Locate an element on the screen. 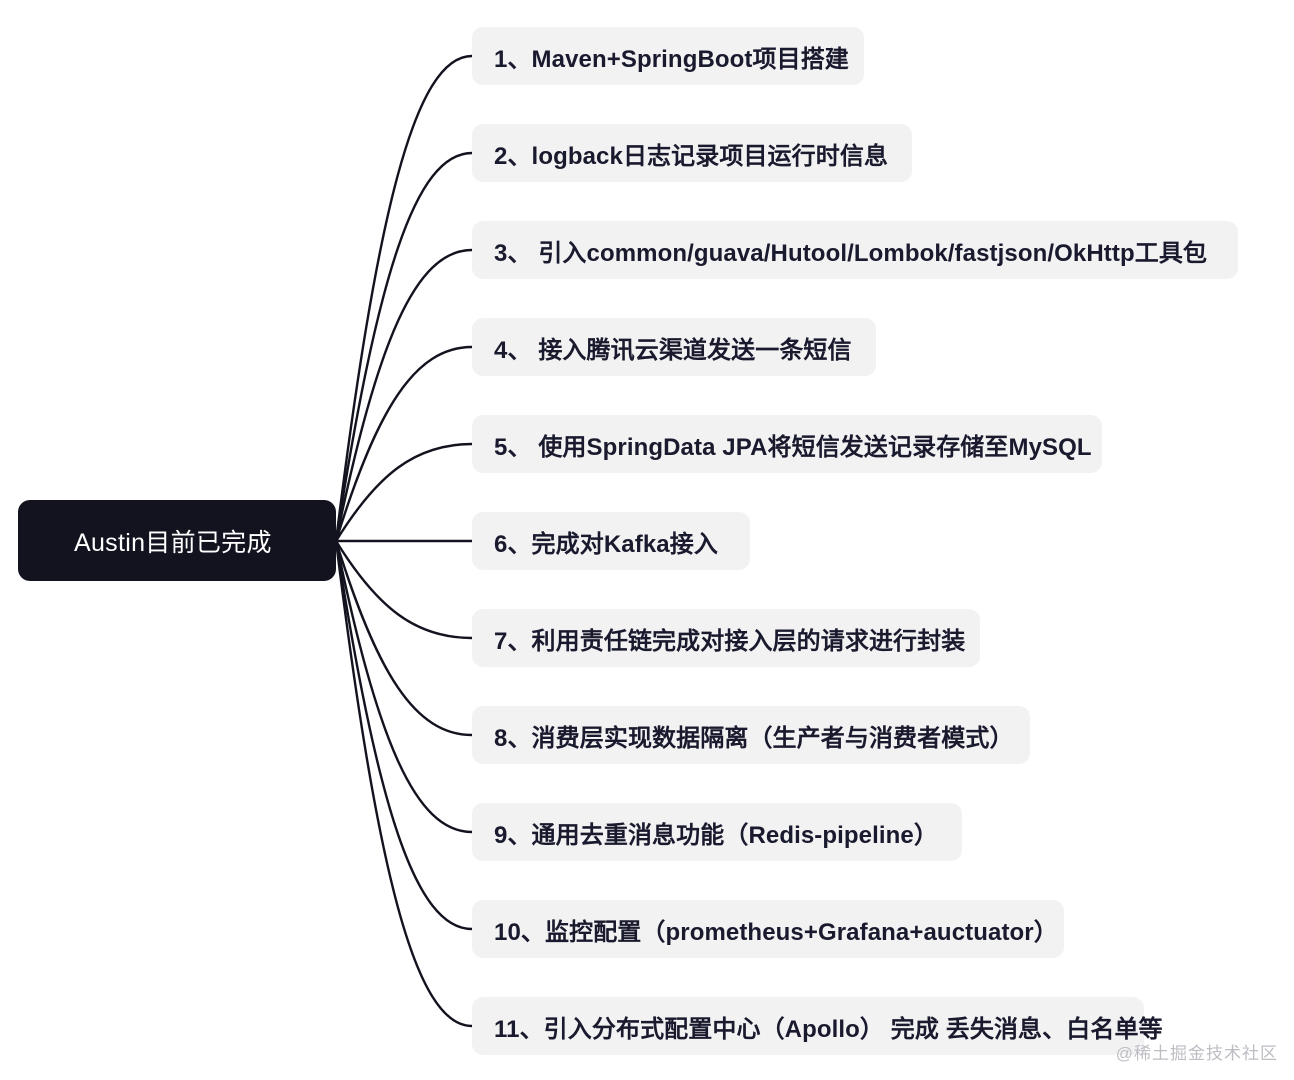 The height and width of the screenshot is (1080, 1294). branch-node-label: 10、监控配置（prometheus+Grafana+auctuator） is located at coordinates (776, 932).